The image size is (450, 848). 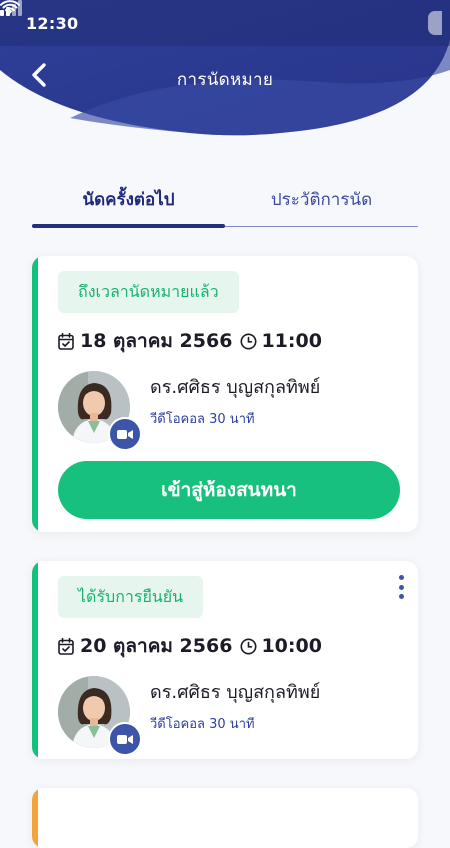 I want to click on appointment-time: 11:00, so click(x=291, y=341).